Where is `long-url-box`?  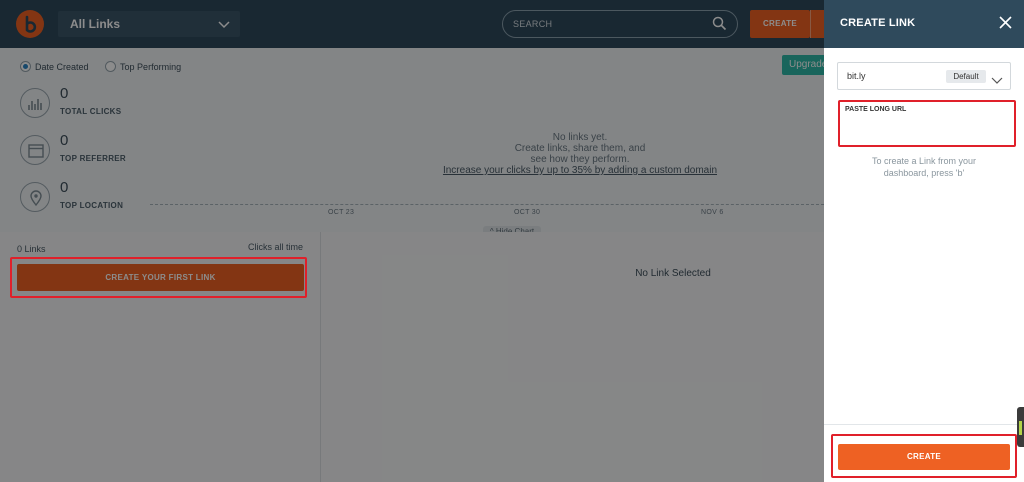
long-url-box is located at coordinates (927, 123).